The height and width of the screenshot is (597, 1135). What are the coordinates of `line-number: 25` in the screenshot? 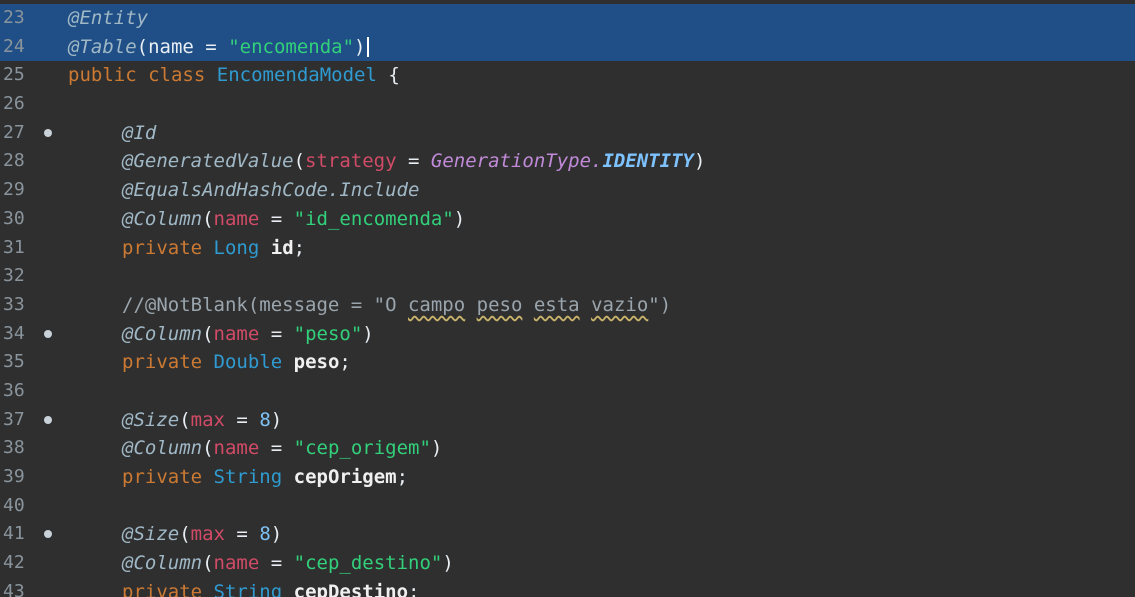 It's located at (14, 75).